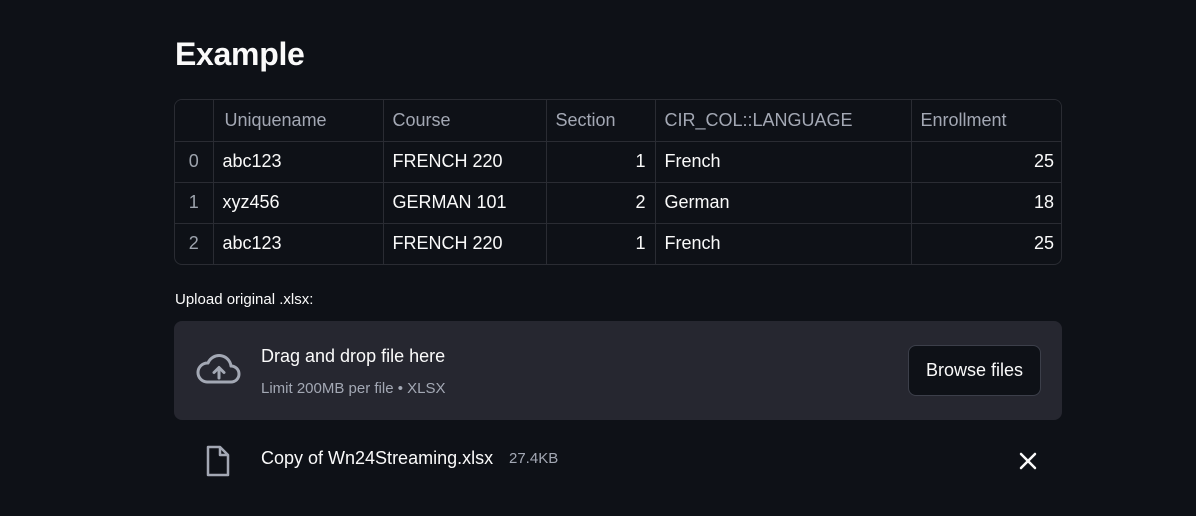  Describe the element at coordinates (534, 458) in the screenshot. I see `uploaded-file-size: 27.4KB` at that location.